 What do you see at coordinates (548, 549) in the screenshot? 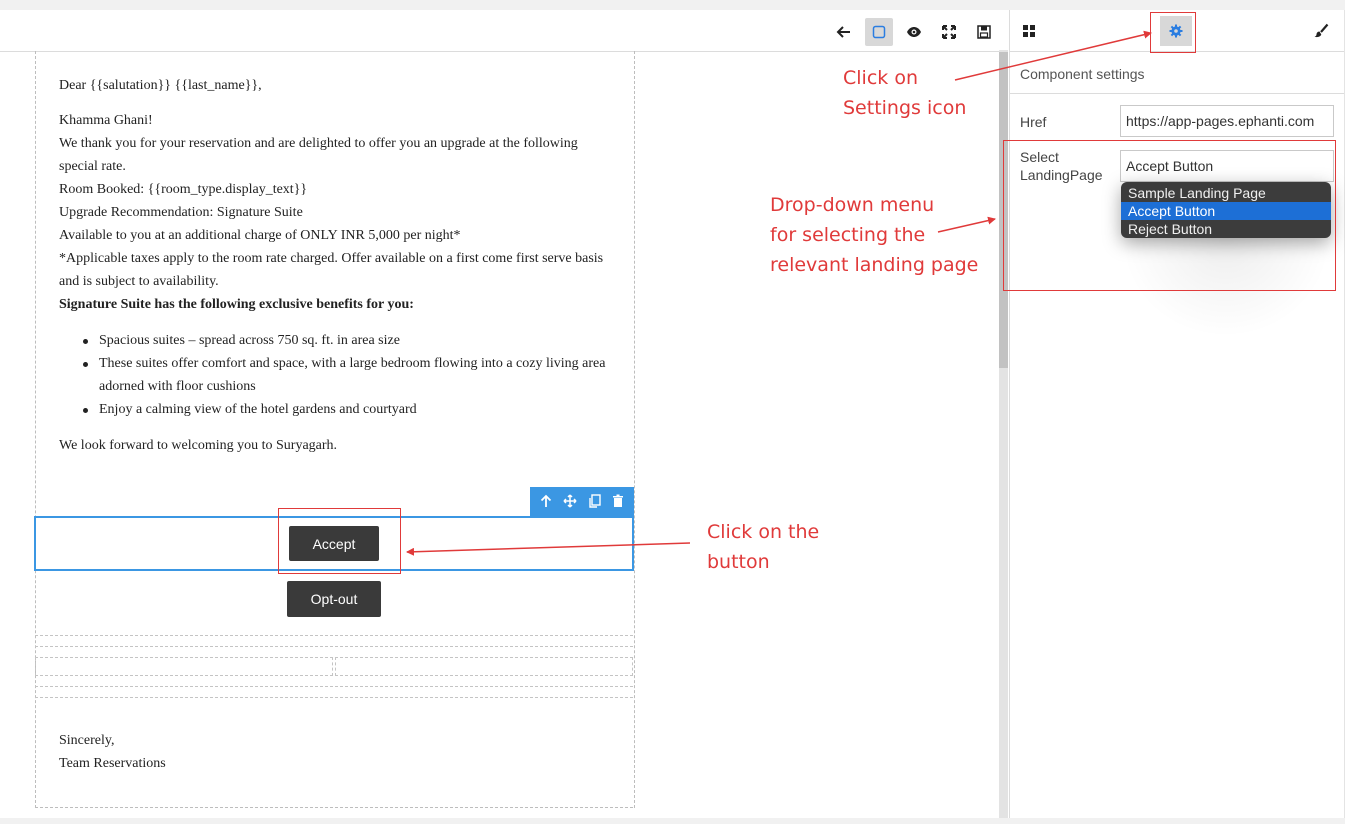
I see `arrow-to-accept-button` at bounding box center [548, 549].